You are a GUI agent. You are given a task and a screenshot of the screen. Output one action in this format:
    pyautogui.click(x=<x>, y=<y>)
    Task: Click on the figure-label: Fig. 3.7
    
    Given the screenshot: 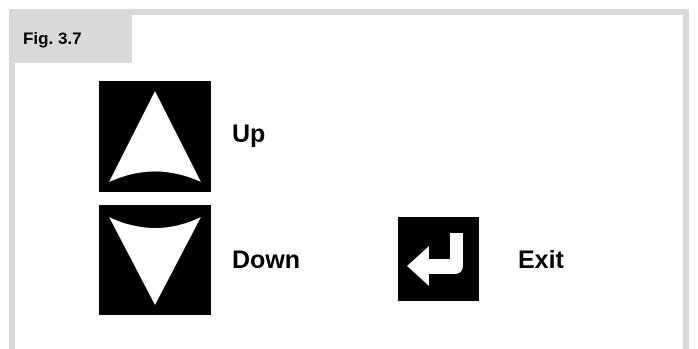 What is the action you would take?
    pyautogui.click(x=73, y=39)
    